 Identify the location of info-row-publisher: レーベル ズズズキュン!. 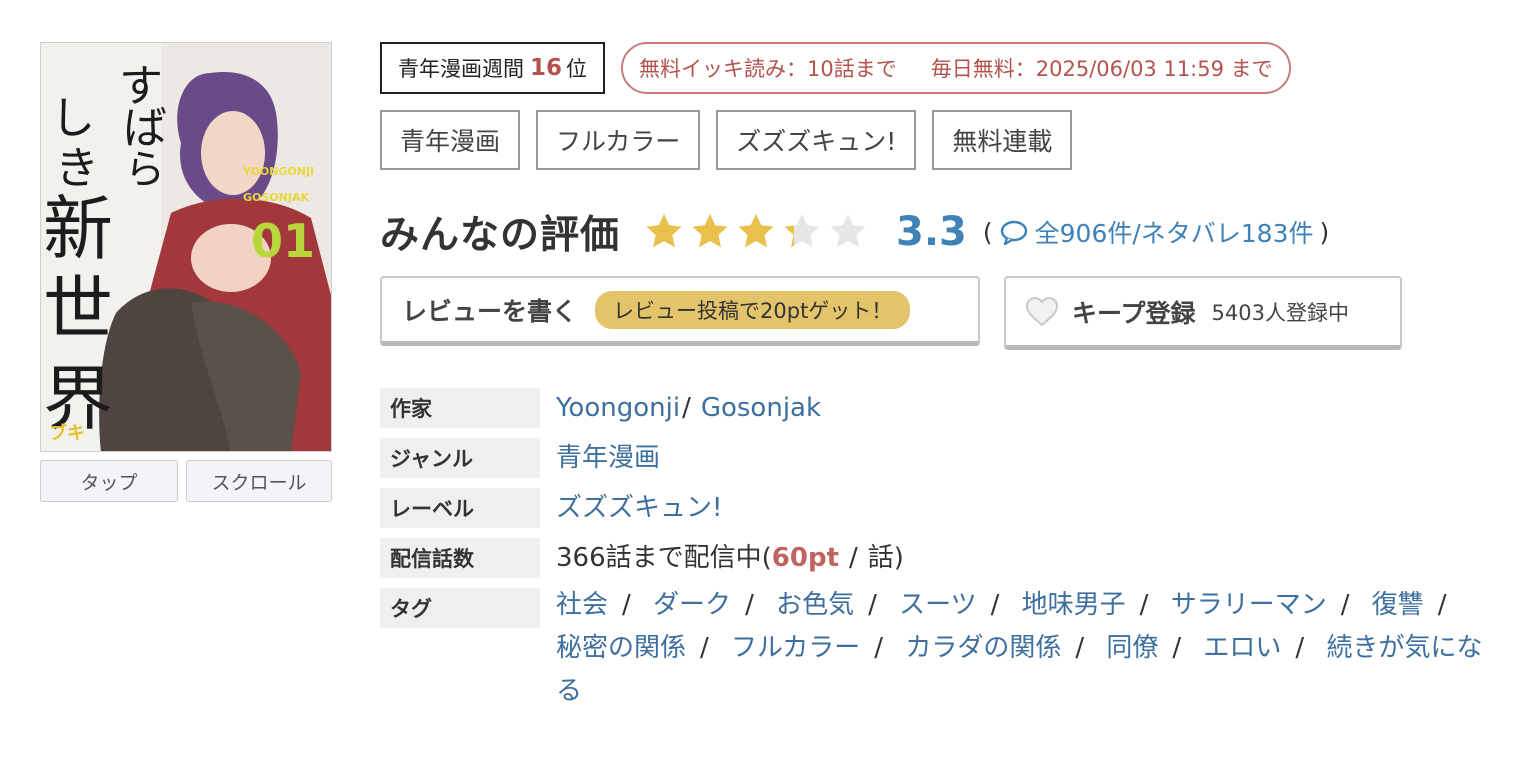
(935, 508).